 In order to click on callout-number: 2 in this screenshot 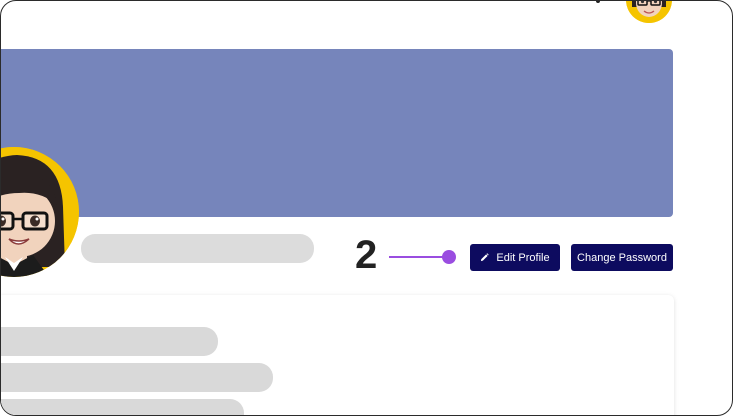, I will do `click(366, 255)`.